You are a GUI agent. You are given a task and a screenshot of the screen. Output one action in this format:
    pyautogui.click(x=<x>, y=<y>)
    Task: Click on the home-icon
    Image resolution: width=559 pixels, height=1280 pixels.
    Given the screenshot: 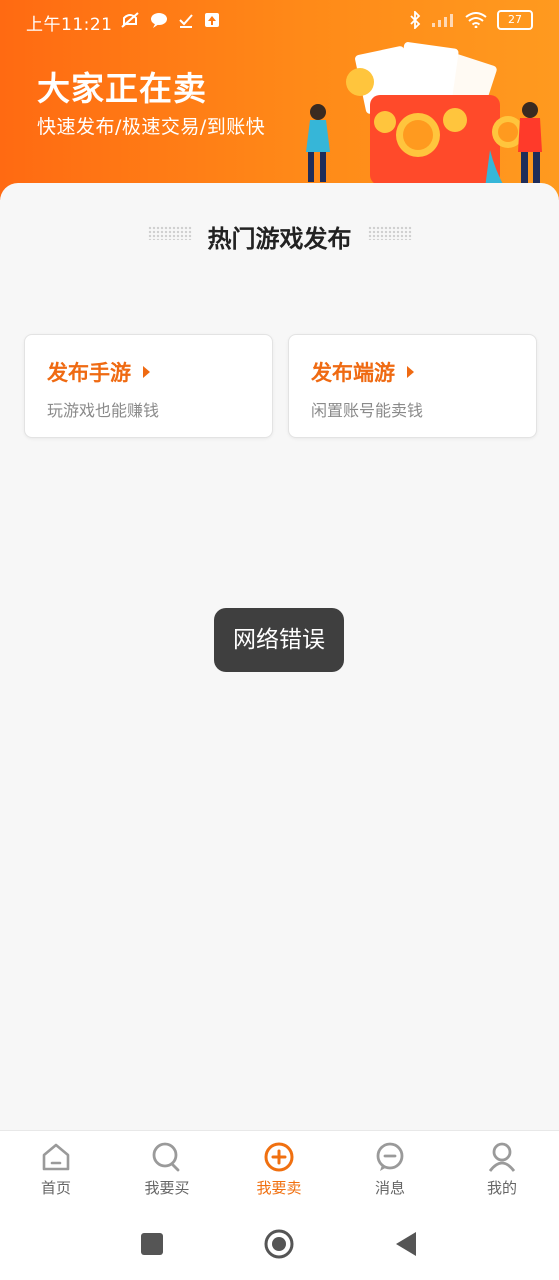 What is the action you would take?
    pyautogui.click(x=56, y=1157)
    